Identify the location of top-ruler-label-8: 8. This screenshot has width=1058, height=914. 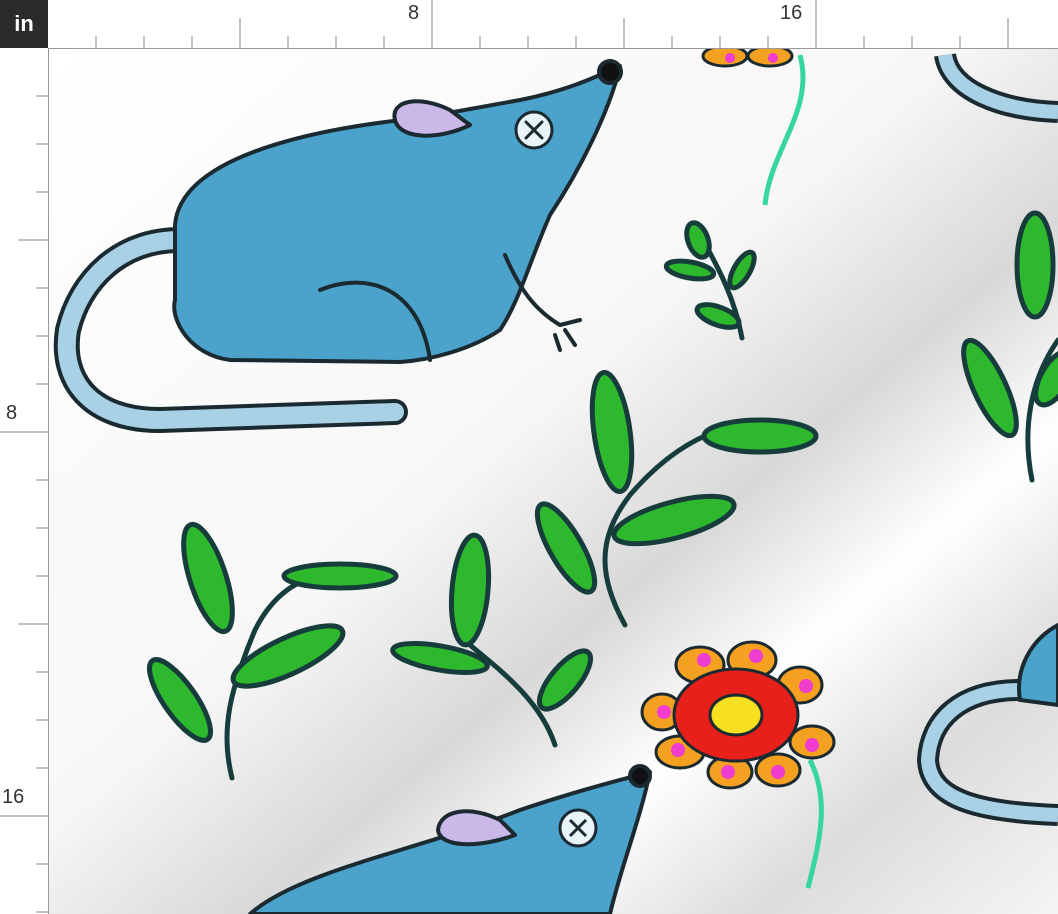
(414, 13).